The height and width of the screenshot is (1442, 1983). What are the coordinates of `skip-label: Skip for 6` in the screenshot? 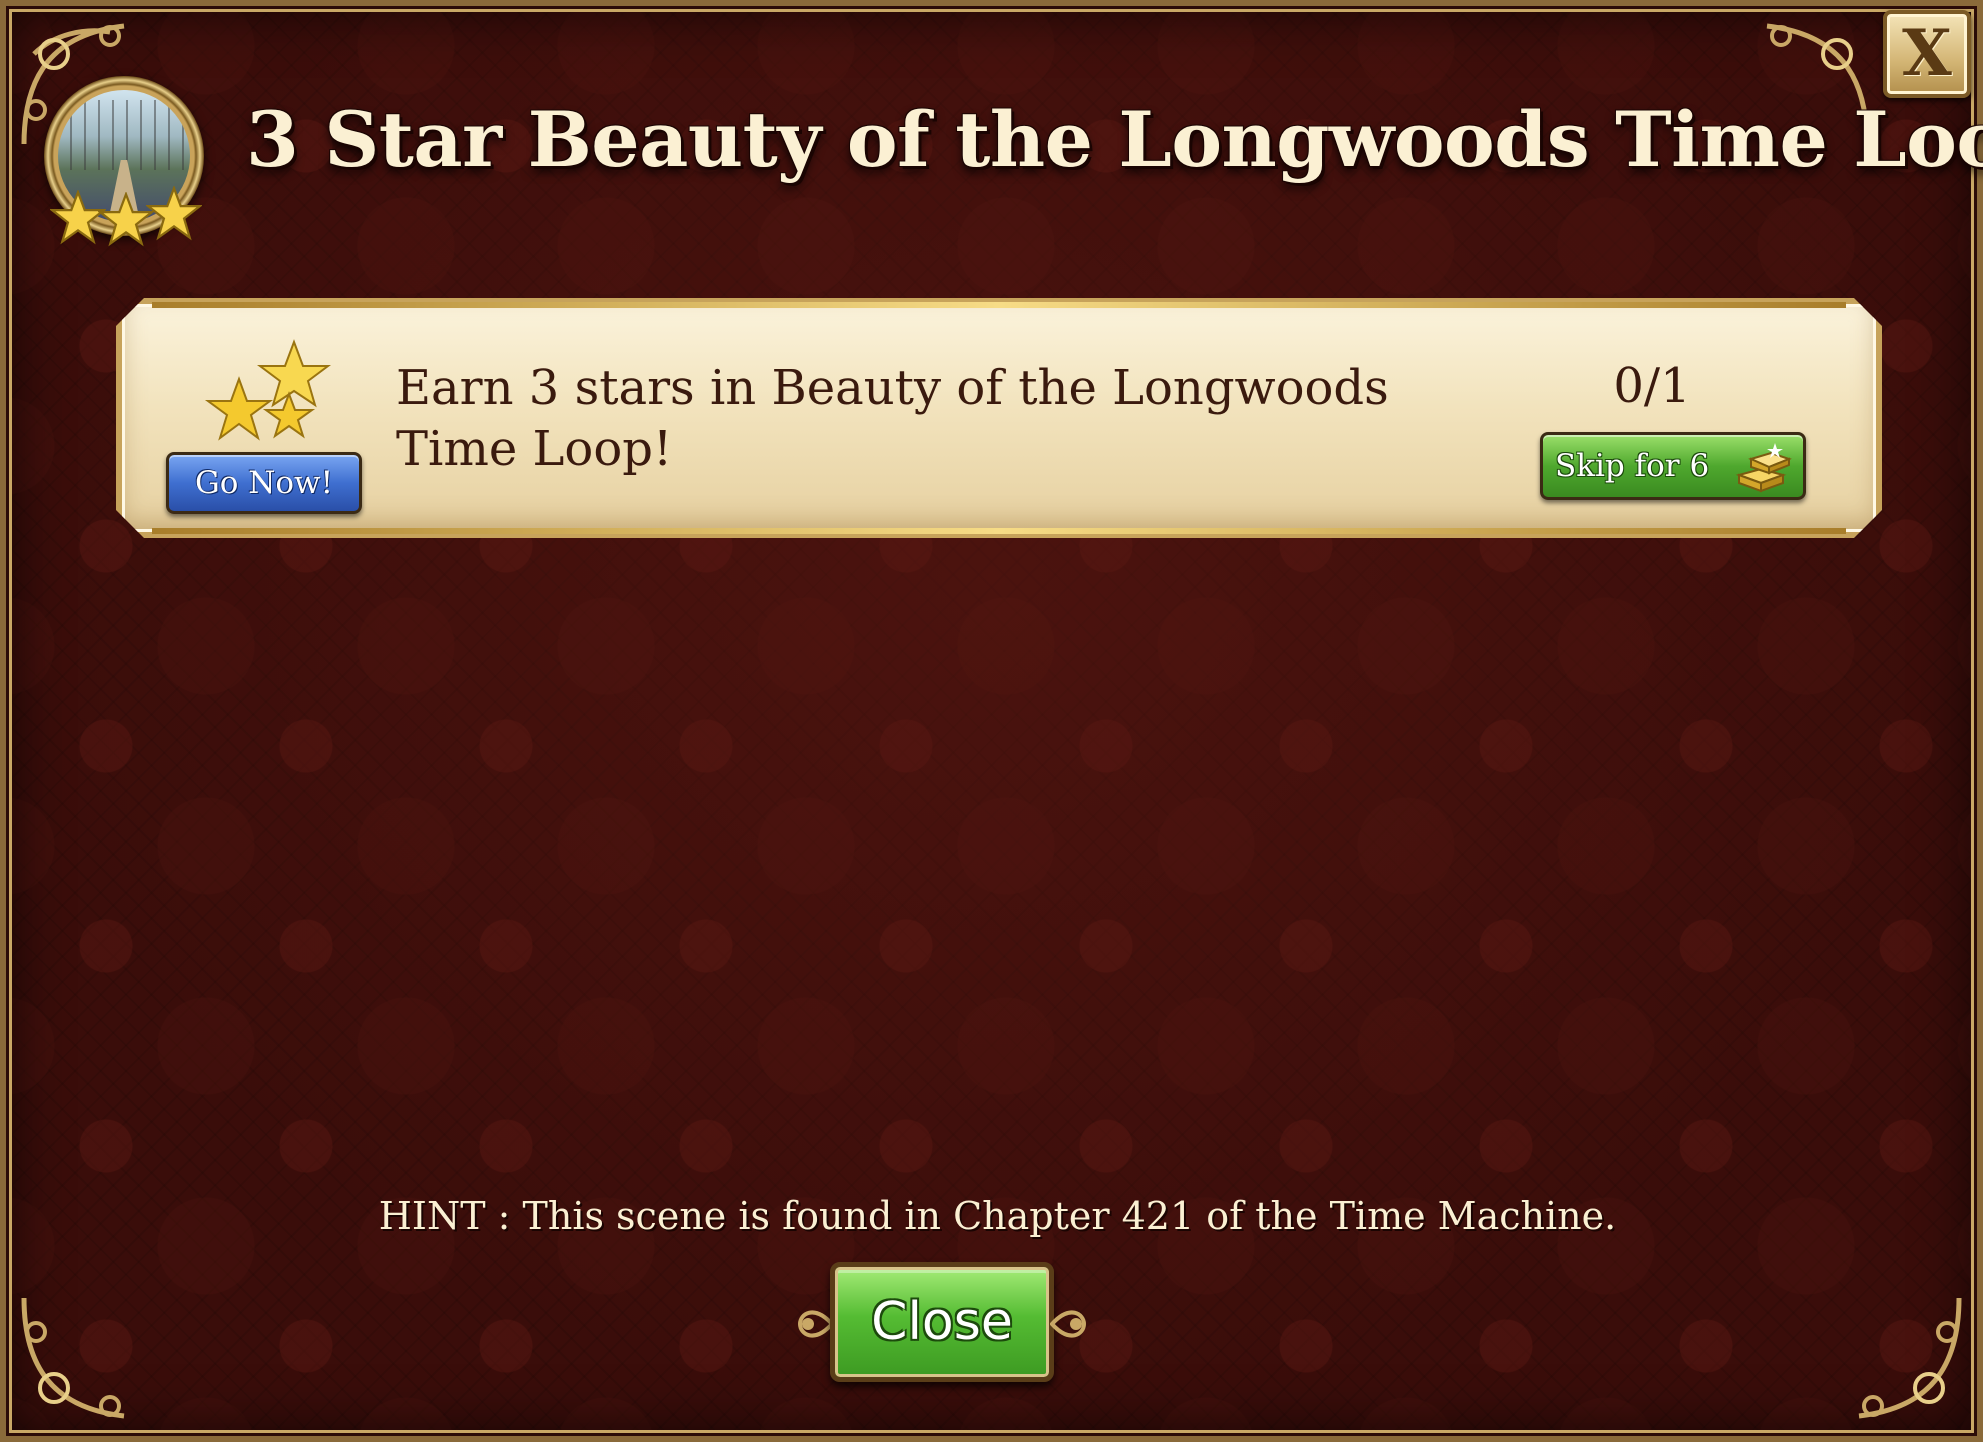 It's located at (1632, 466).